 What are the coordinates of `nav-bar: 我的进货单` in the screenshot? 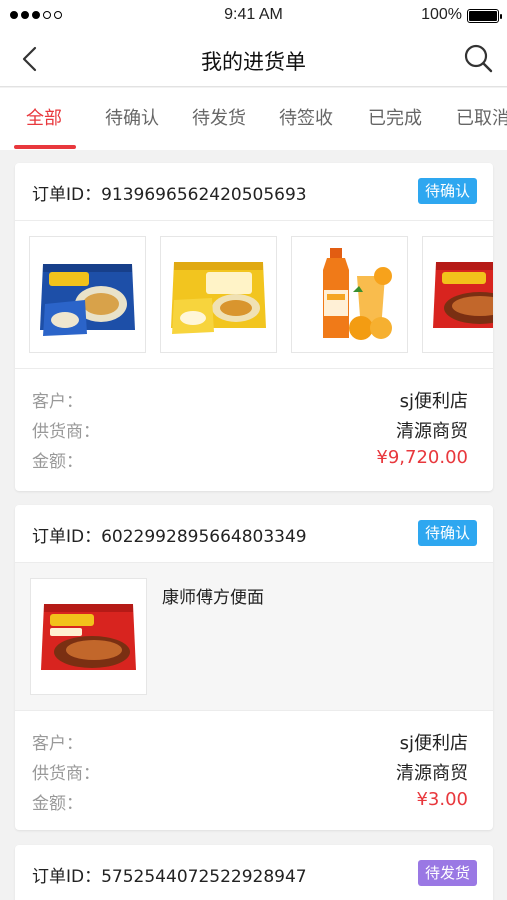 It's located at (253, 59).